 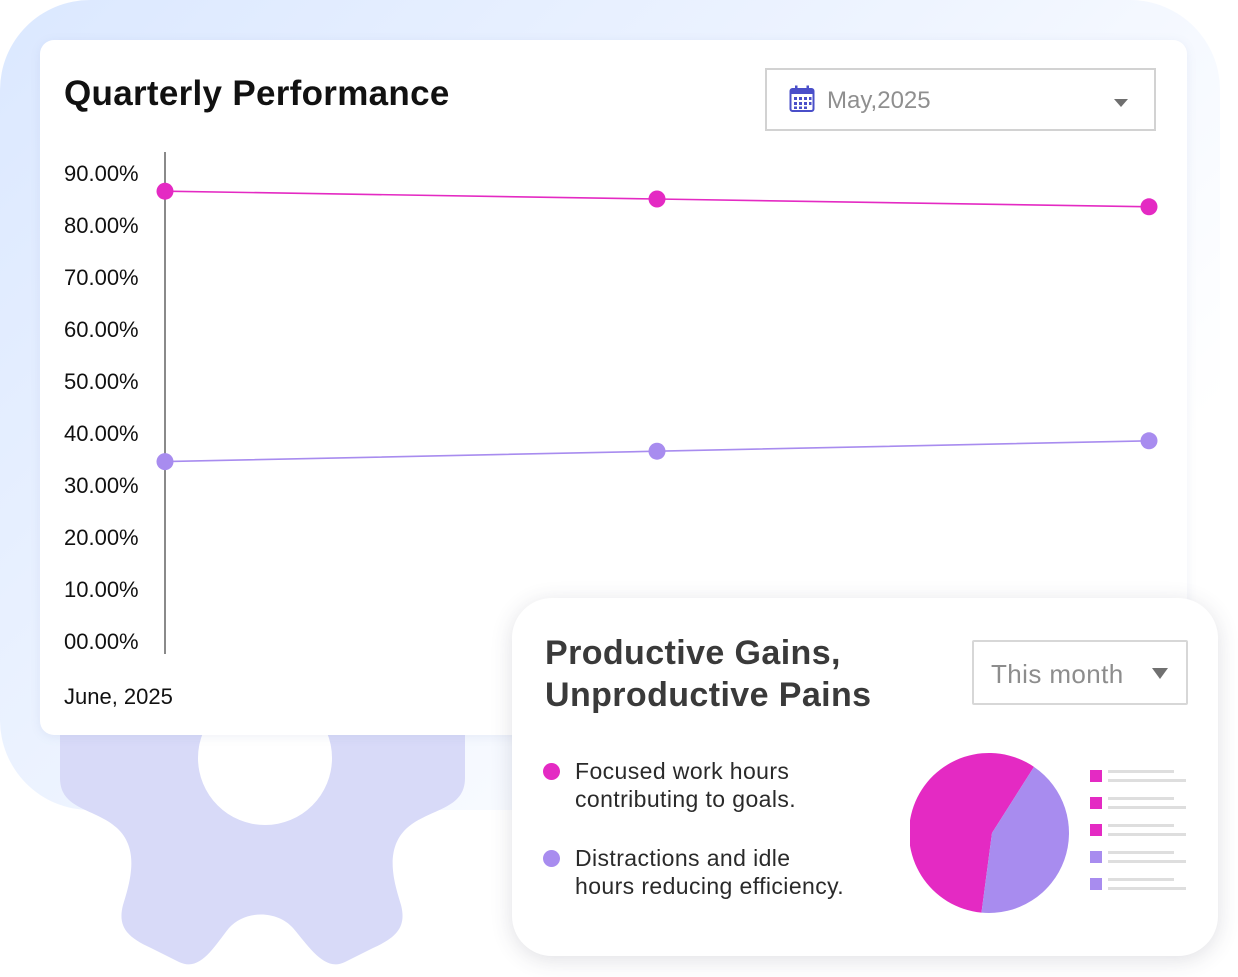 I want to click on x-caption: June, 2025, so click(x=118, y=696).